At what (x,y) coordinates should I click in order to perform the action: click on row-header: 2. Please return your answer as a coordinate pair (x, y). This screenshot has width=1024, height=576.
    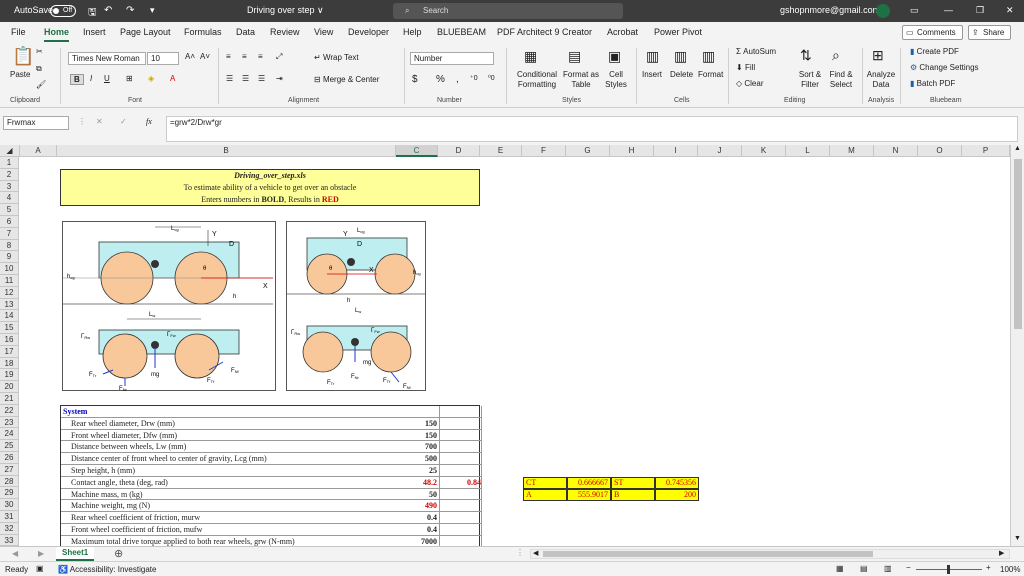
    Looking at the image, I should click on (9, 174).